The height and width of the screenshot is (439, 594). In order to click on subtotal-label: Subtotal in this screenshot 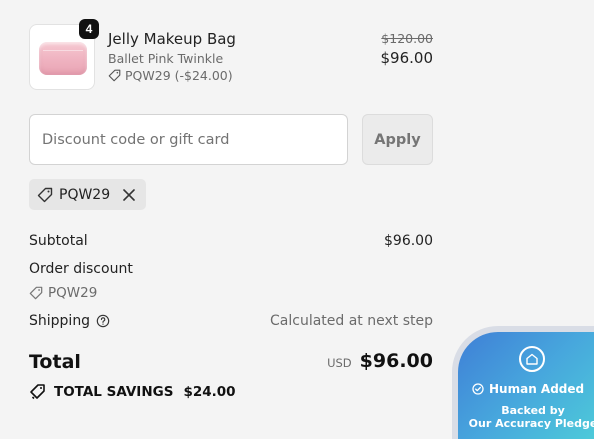, I will do `click(58, 241)`.